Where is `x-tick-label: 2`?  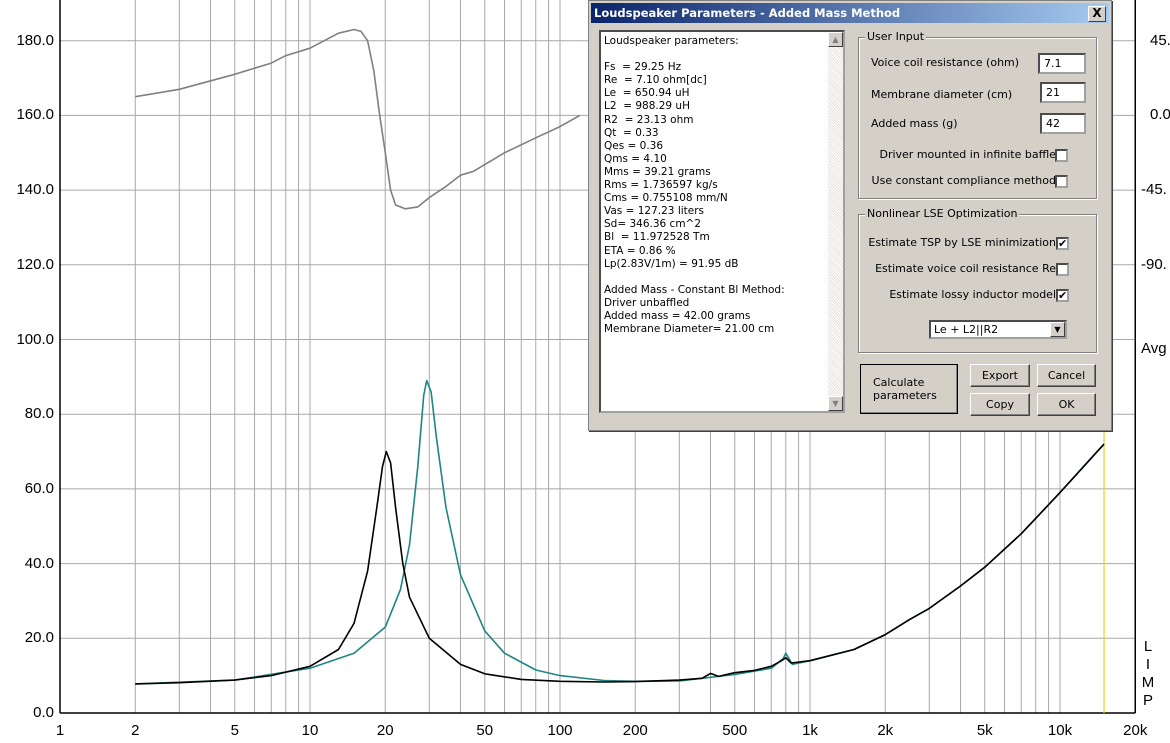 x-tick-label: 2 is located at coordinates (135, 730).